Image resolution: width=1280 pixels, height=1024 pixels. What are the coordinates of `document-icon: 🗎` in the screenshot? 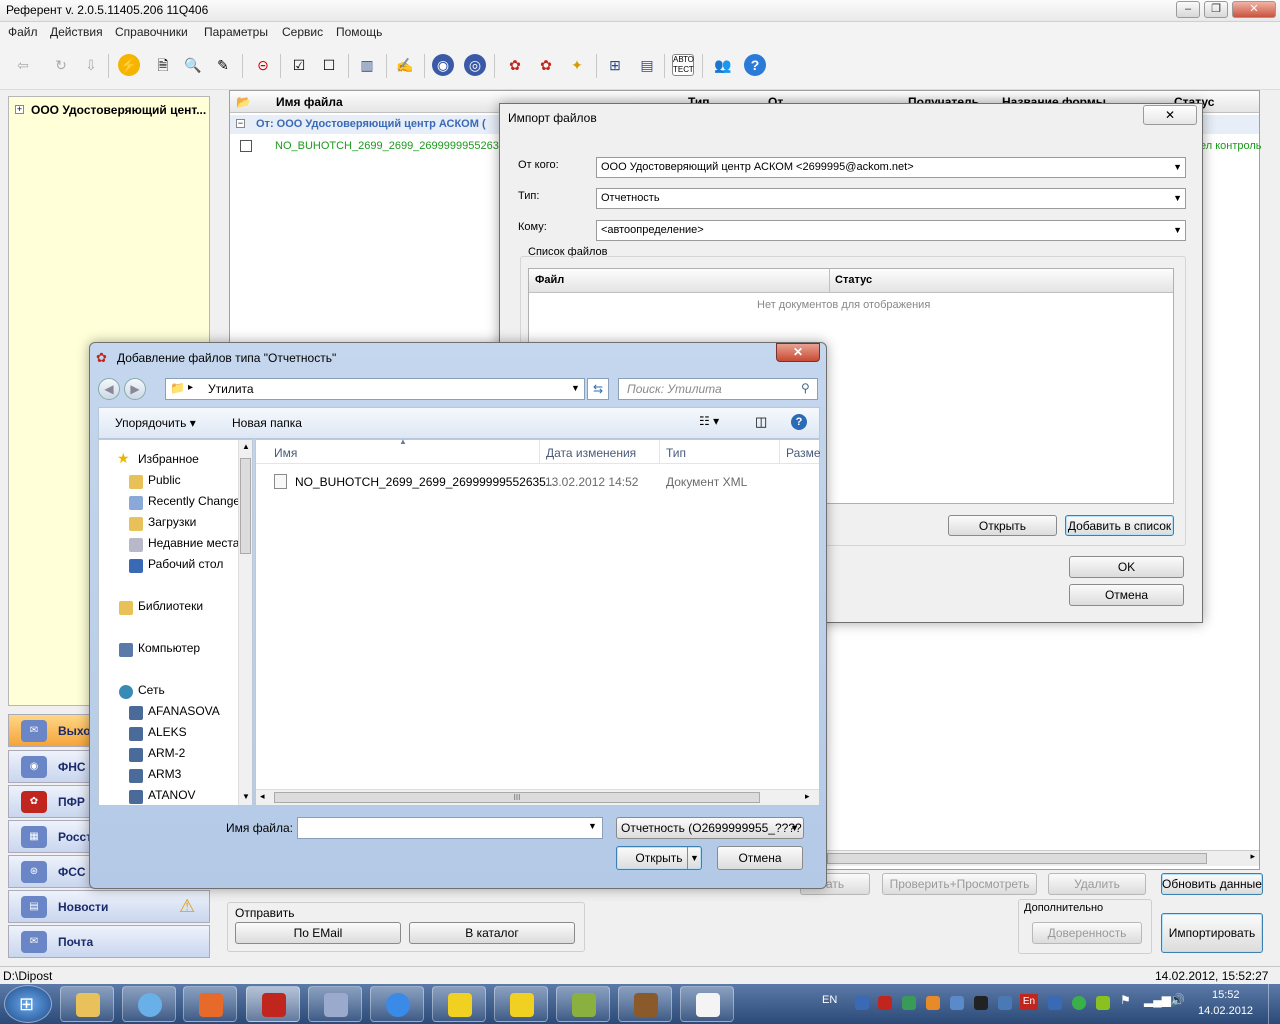 It's located at (163, 65).